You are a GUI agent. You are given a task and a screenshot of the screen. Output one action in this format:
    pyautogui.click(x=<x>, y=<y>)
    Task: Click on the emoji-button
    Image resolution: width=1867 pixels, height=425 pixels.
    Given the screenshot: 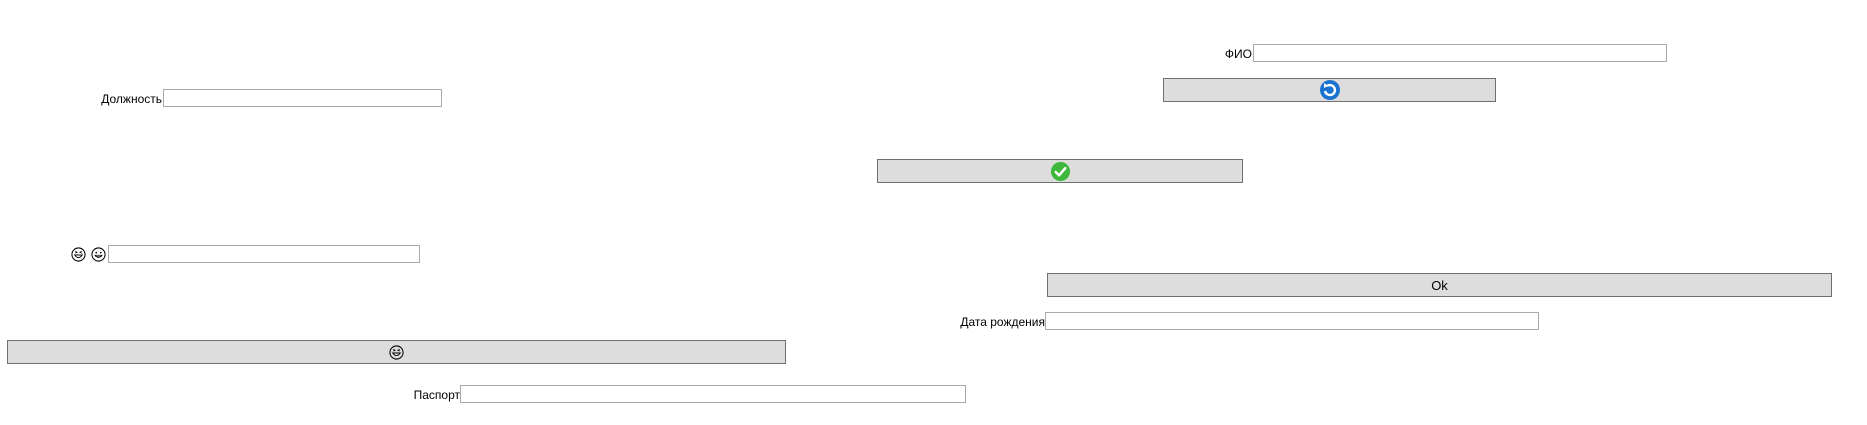 What is the action you would take?
    pyautogui.click(x=396, y=352)
    